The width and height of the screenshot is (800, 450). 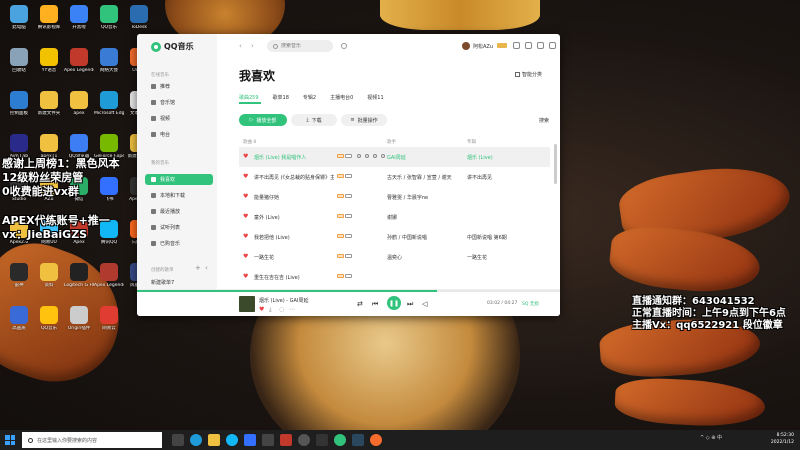 What do you see at coordinates (240, 46) in the screenshot?
I see `back-button: ‹` at bounding box center [240, 46].